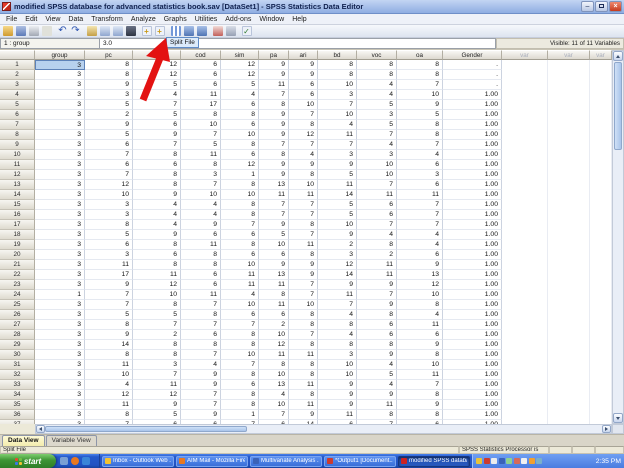 Image resolution: width=624 pixels, height=468 pixels. Describe the element at coordinates (240, 175) in the screenshot. I see `data-cell: 1` at that location.